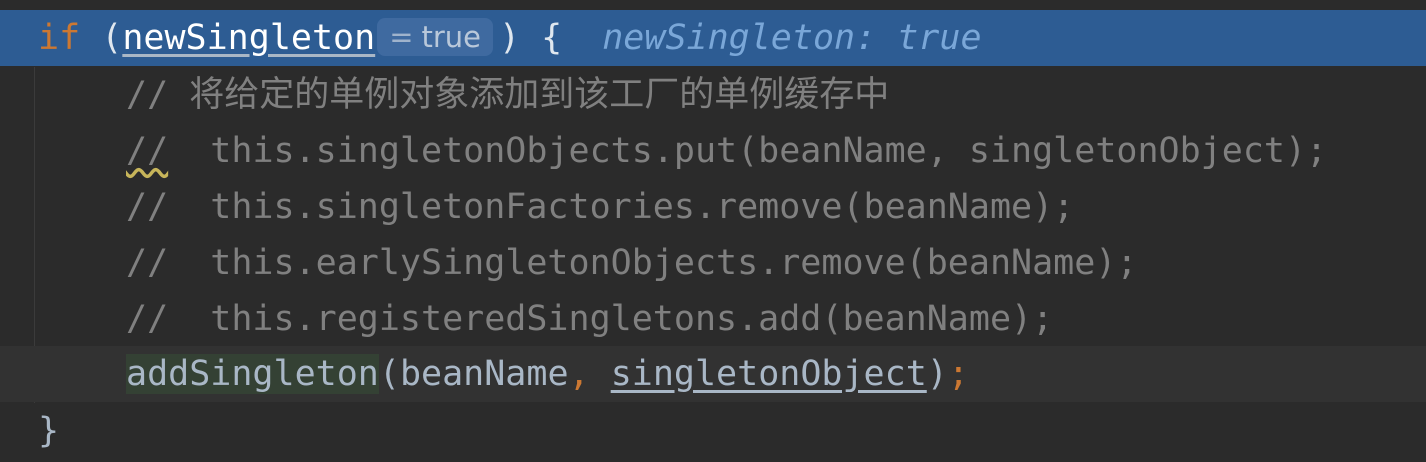  What do you see at coordinates (147, 151) in the screenshot?
I see `comment-prefix-warning: //` at bounding box center [147, 151].